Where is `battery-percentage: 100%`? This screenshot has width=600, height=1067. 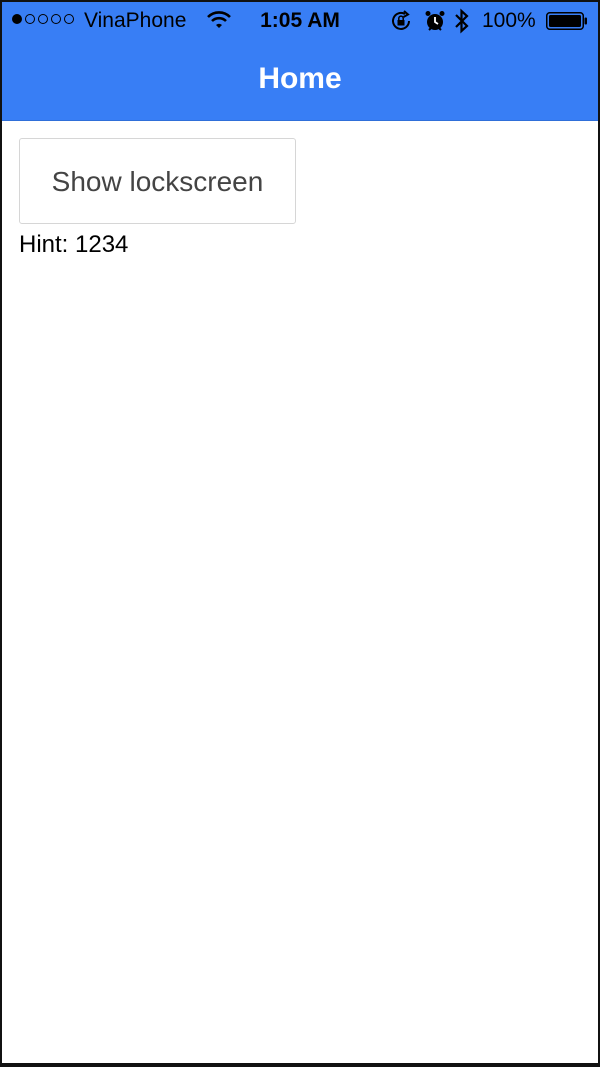
battery-percentage: 100% is located at coordinates (509, 20).